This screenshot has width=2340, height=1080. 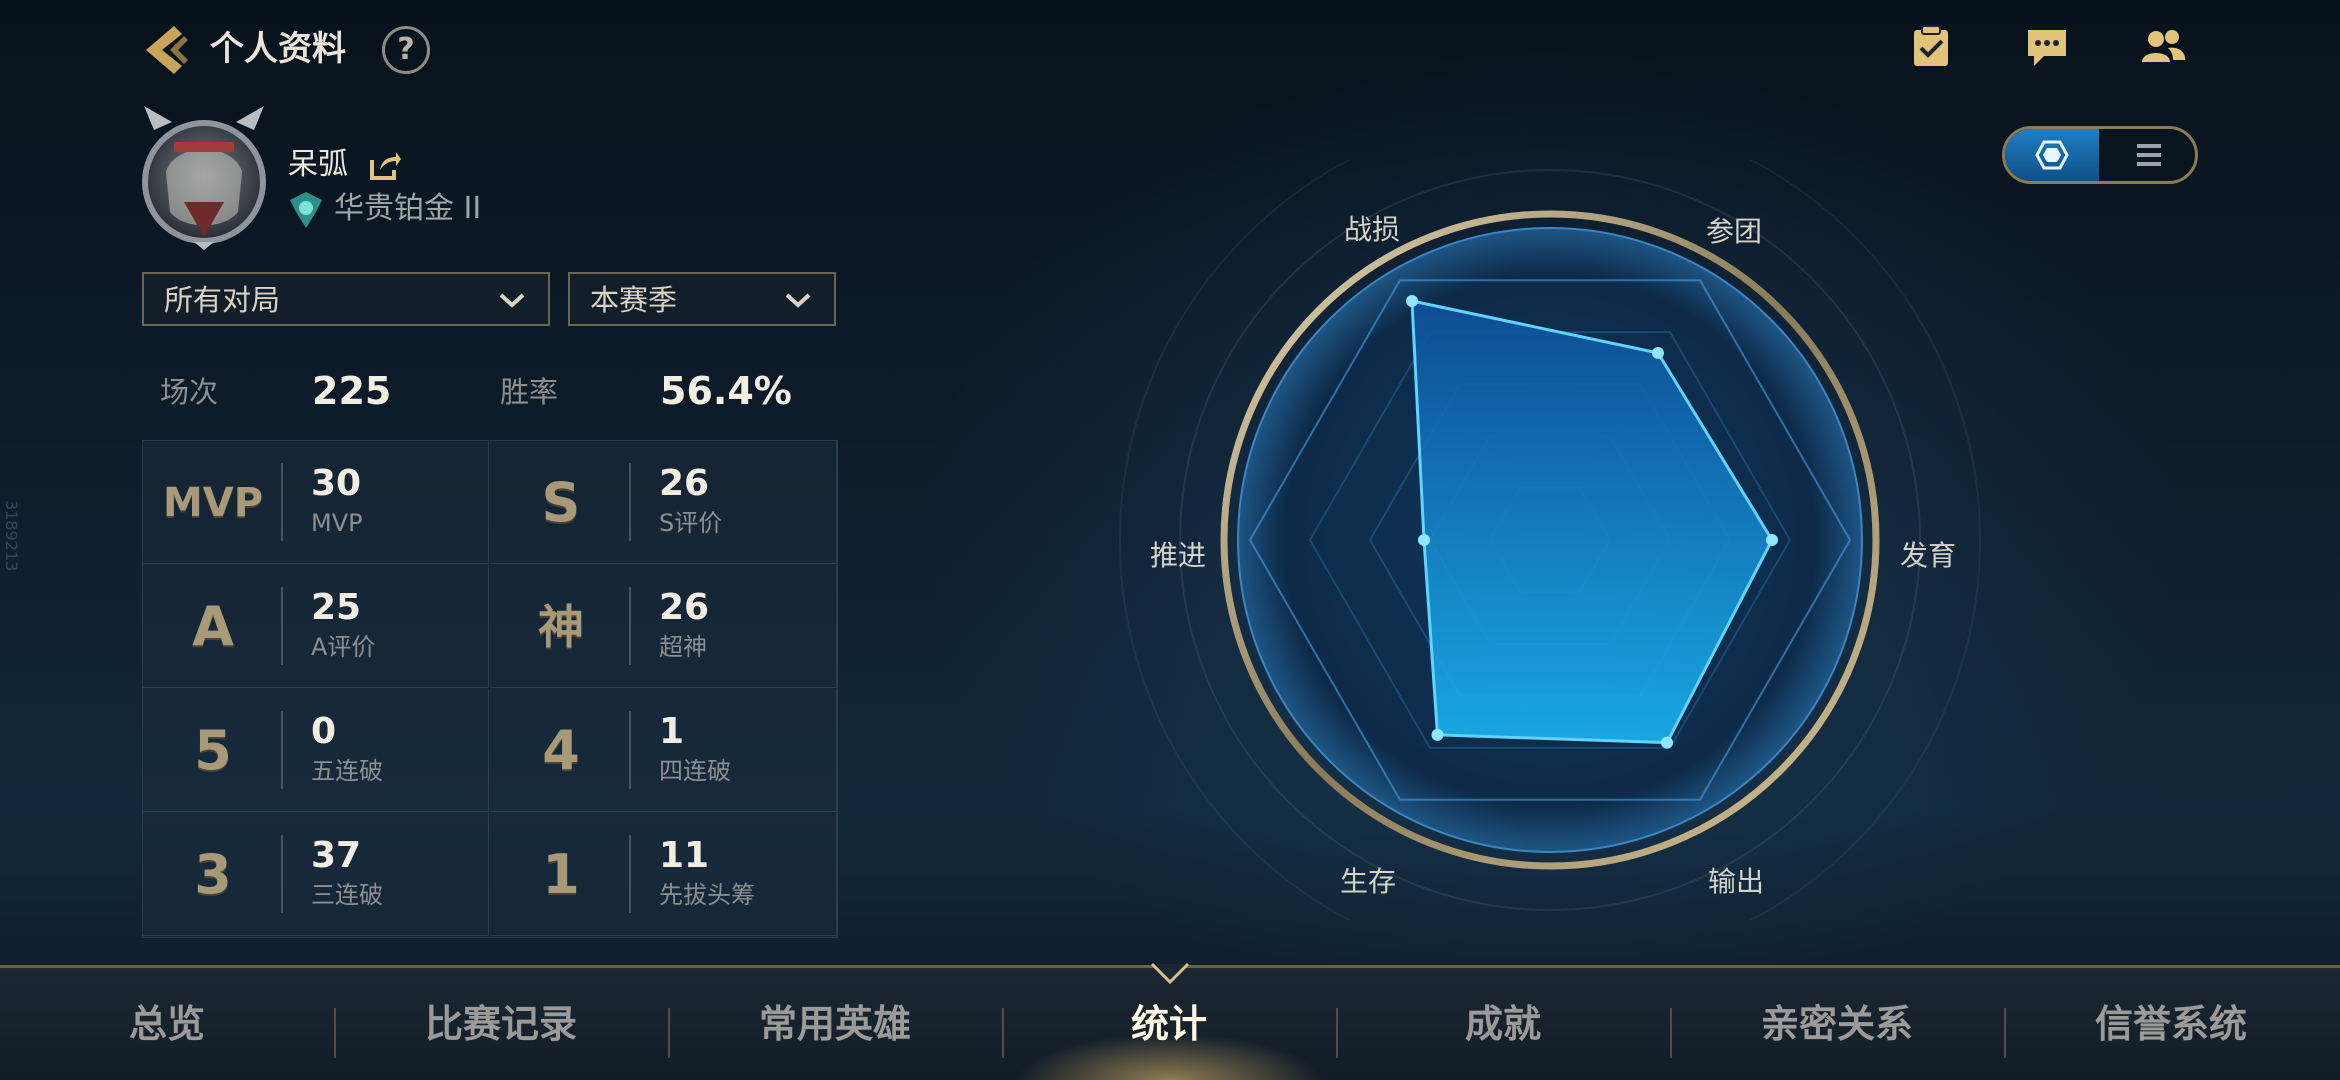 What do you see at coordinates (1931, 47) in the screenshot?
I see `task-checklist-icon` at bounding box center [1931, 47].